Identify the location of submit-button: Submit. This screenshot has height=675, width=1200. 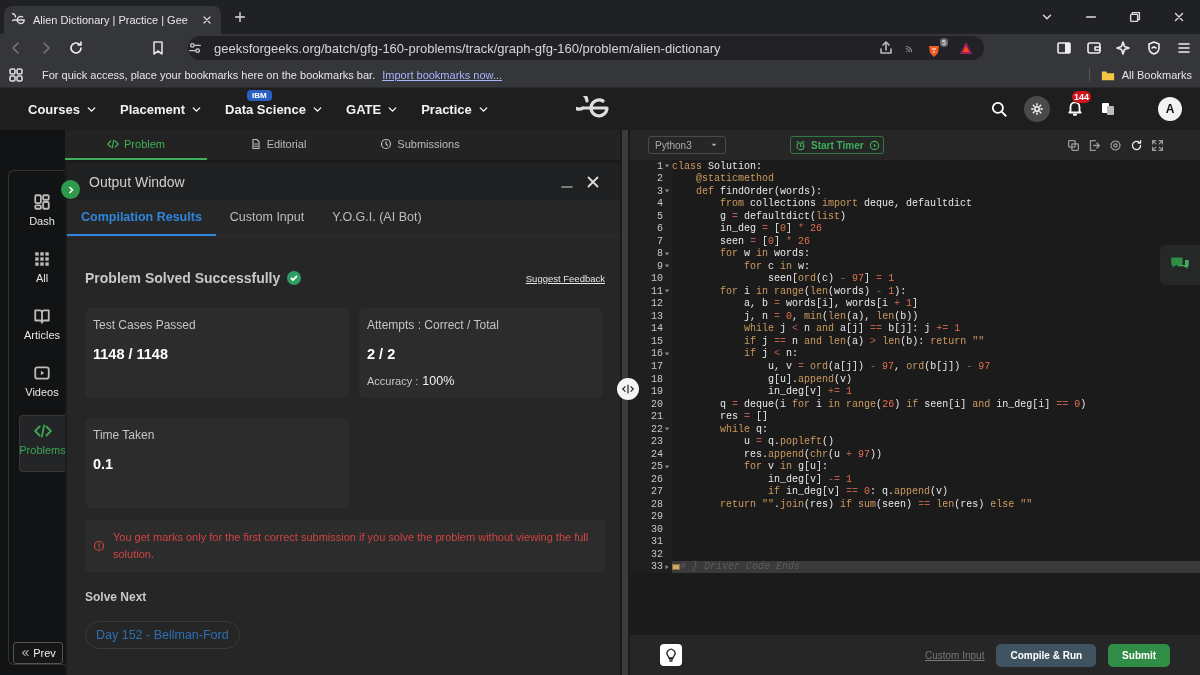
(1139, 655).